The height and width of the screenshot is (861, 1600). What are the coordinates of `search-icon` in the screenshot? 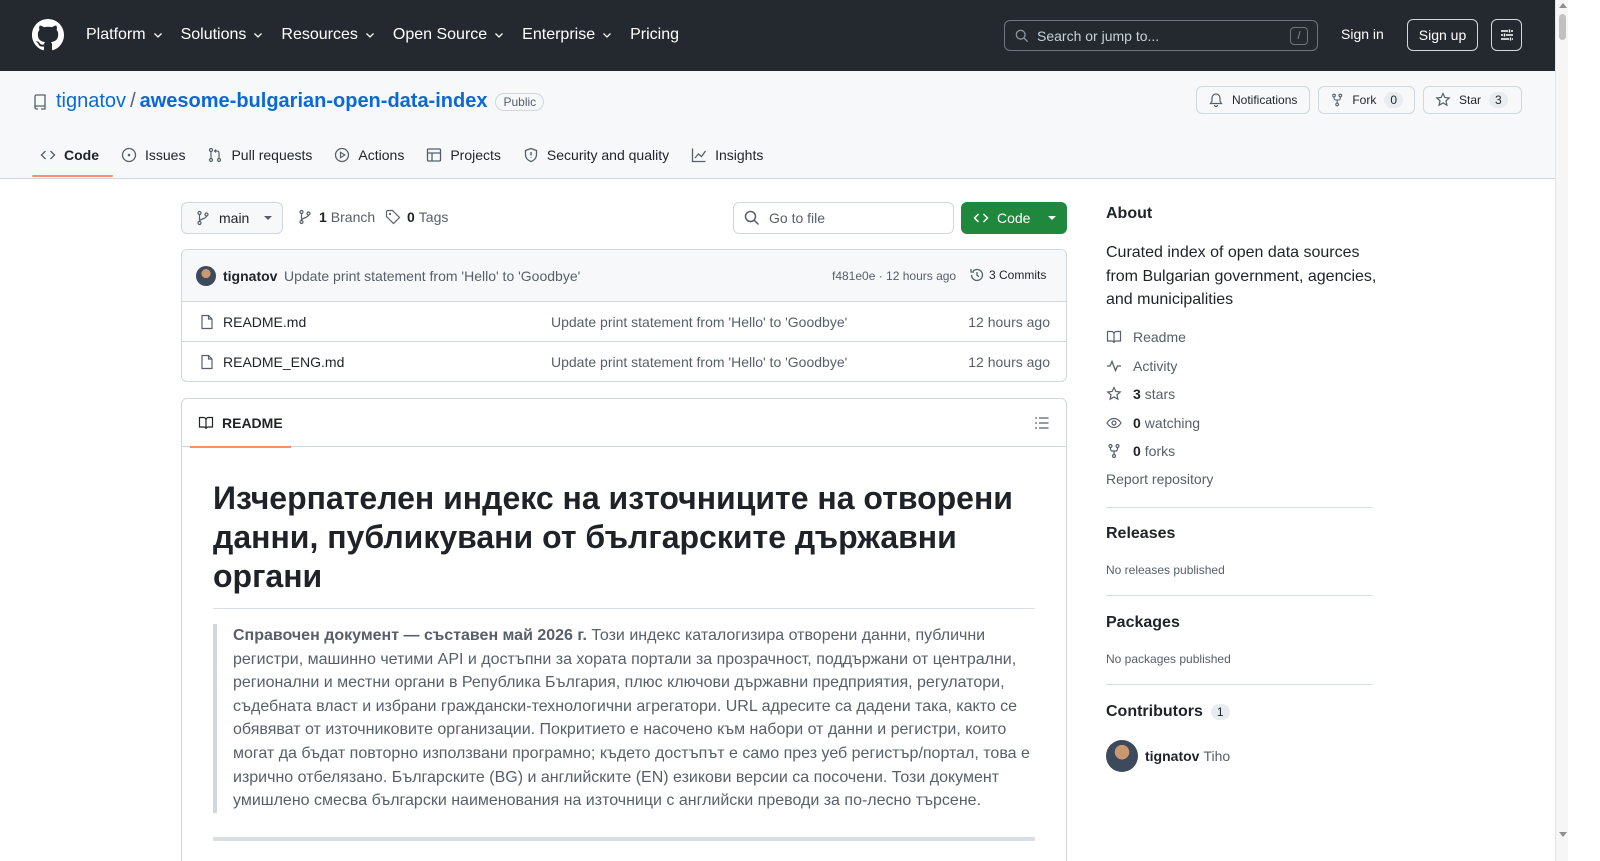 It's located at (1022, 35).